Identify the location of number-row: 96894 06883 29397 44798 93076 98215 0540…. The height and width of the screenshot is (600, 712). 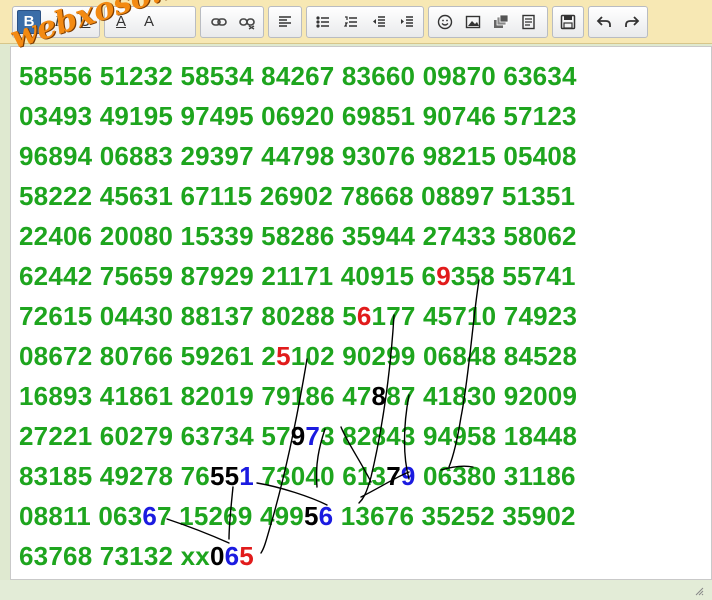
(298, 156).